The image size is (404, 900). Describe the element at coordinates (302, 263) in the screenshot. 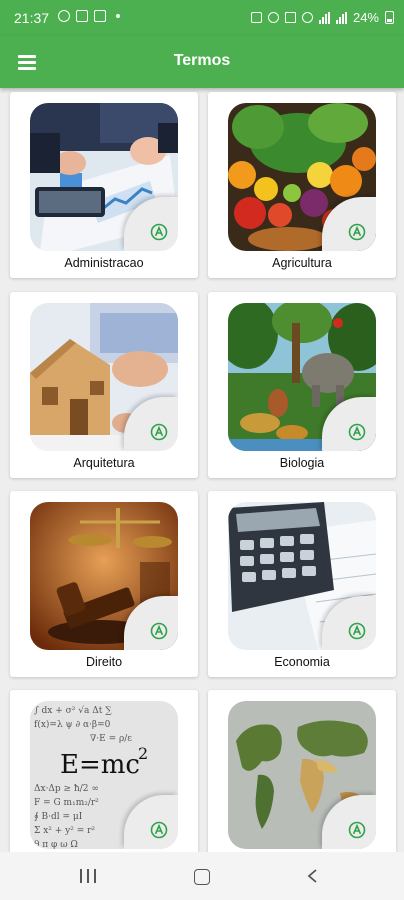

I see `category-label: Agricultura` at that location.